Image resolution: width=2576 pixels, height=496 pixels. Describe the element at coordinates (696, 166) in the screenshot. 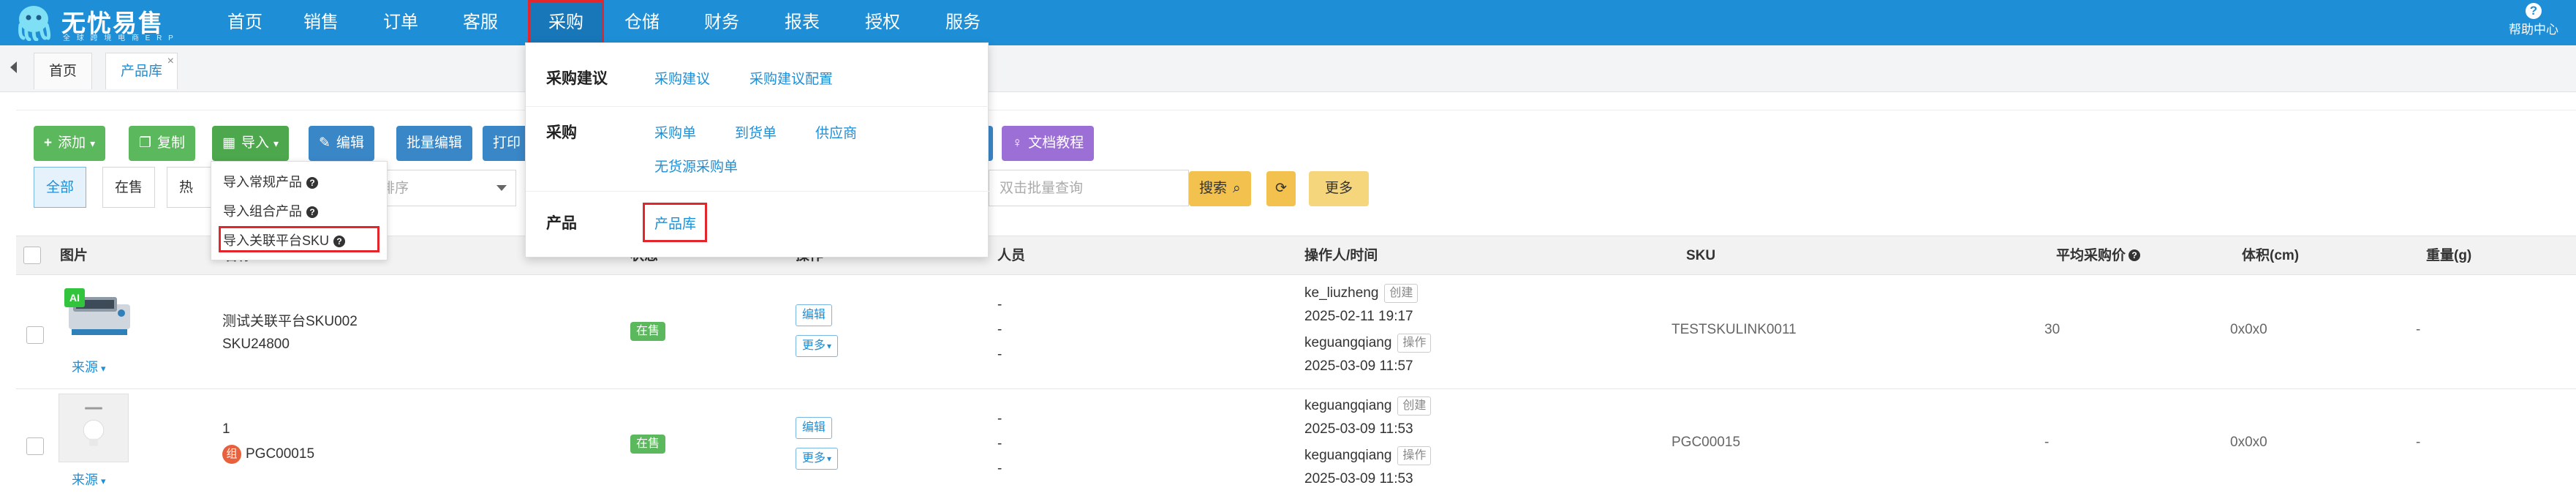

I see `menu-link-dropship-purchase-order: 无货源采购单` at that location.